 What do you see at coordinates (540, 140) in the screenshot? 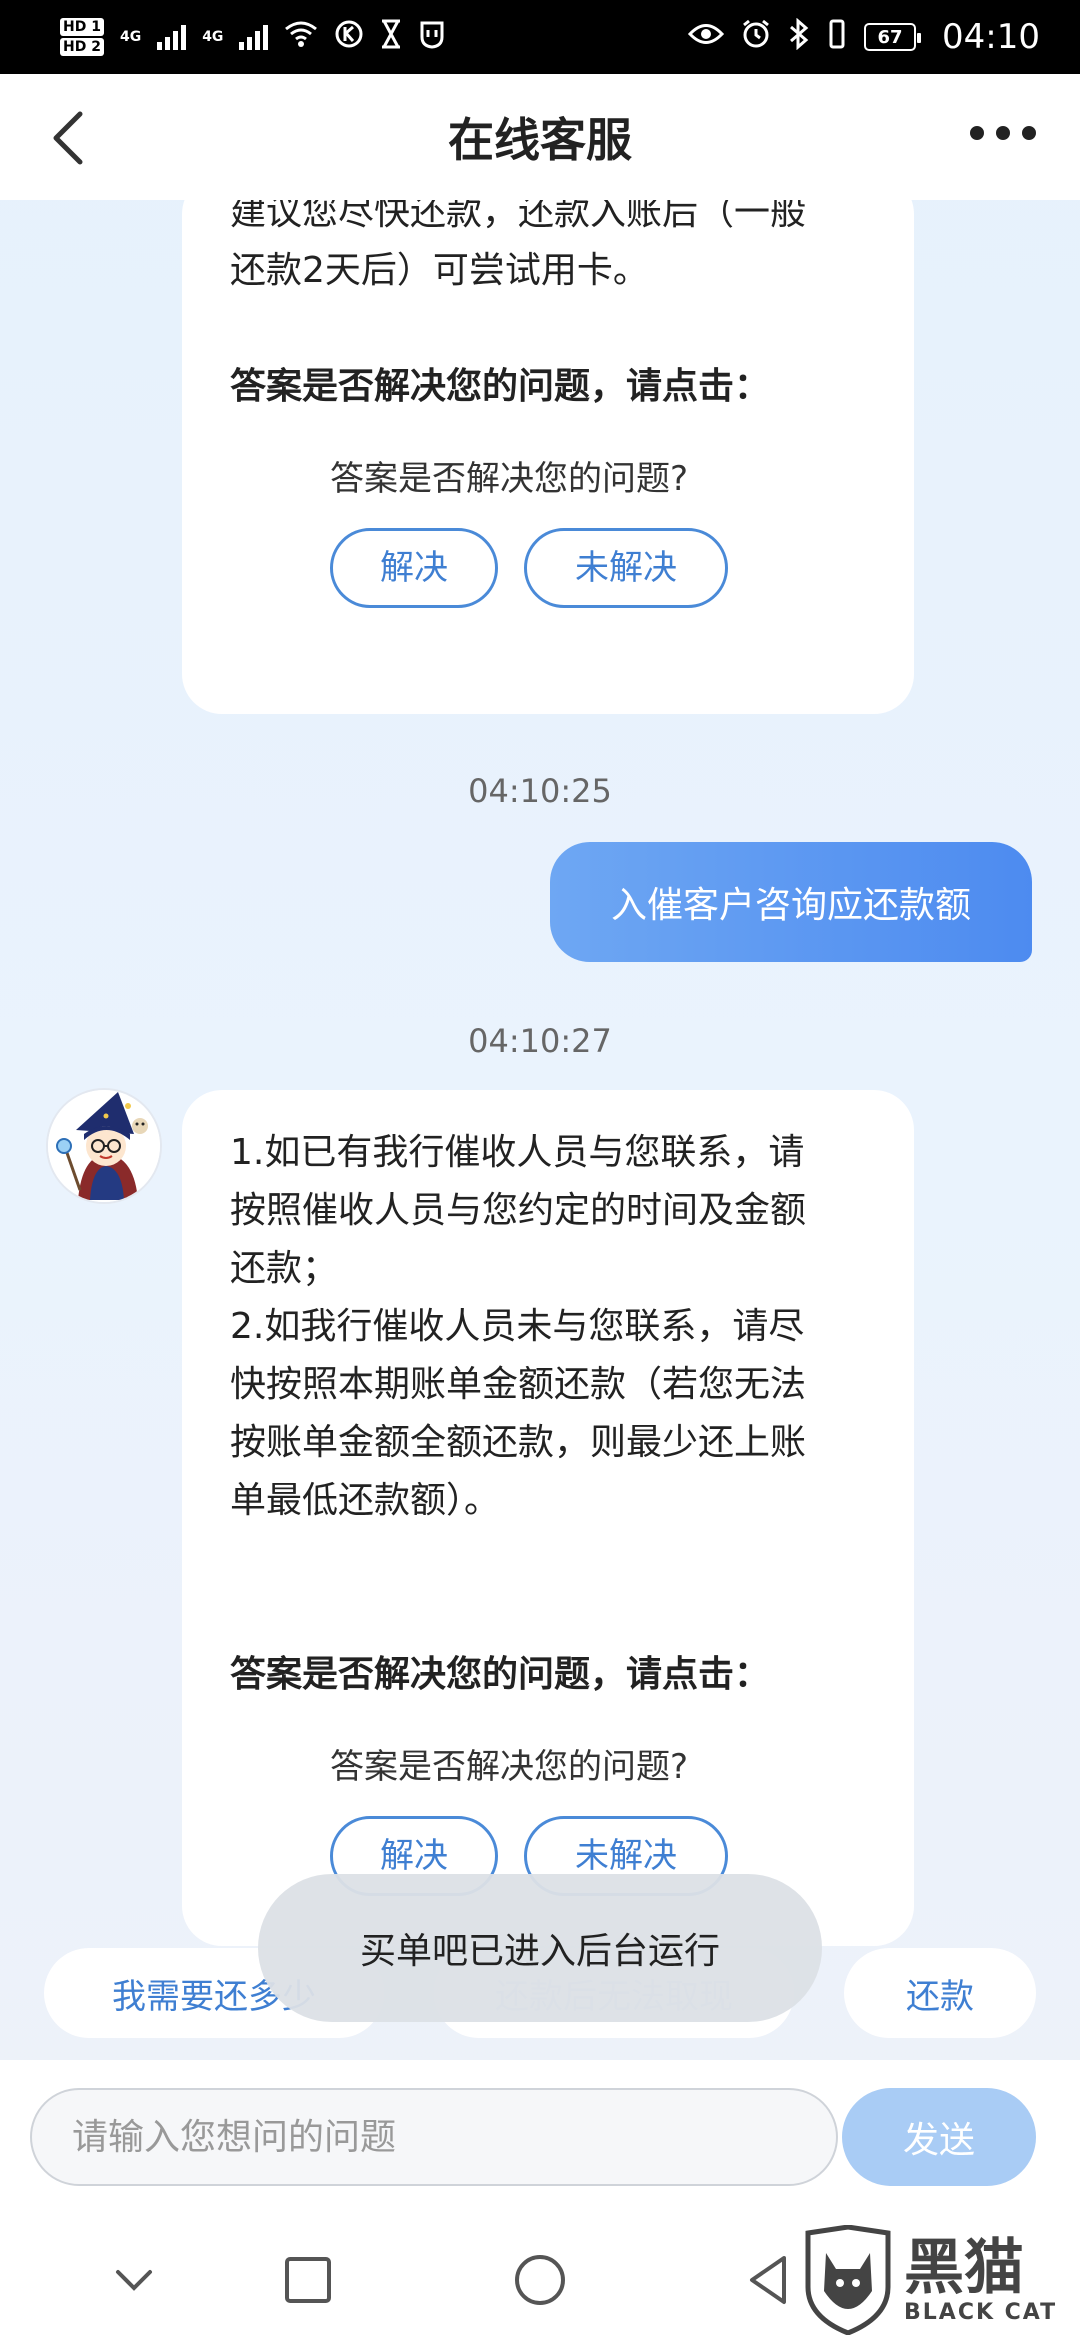
I see `page-title: 在线客服` at bounding box center [540, 140].